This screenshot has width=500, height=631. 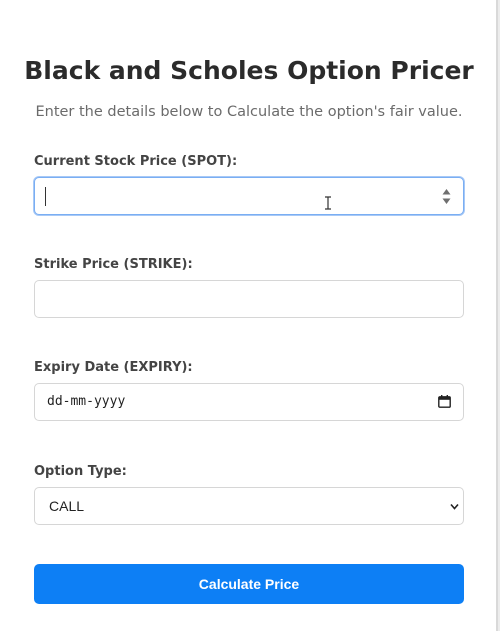 What do you see at coordinates (113, 264) in the screenshot?
I see `strike-label: Strike Price (STRIKE):` at bounding box center [113, 264].